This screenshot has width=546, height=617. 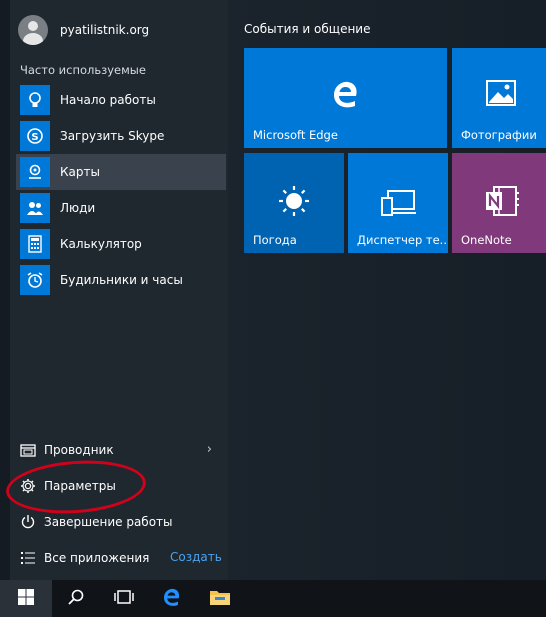 What do you see at coordinates (80, 172) in the screenshot?
I see `app-label: Карты` at bounding box center [80, 172].